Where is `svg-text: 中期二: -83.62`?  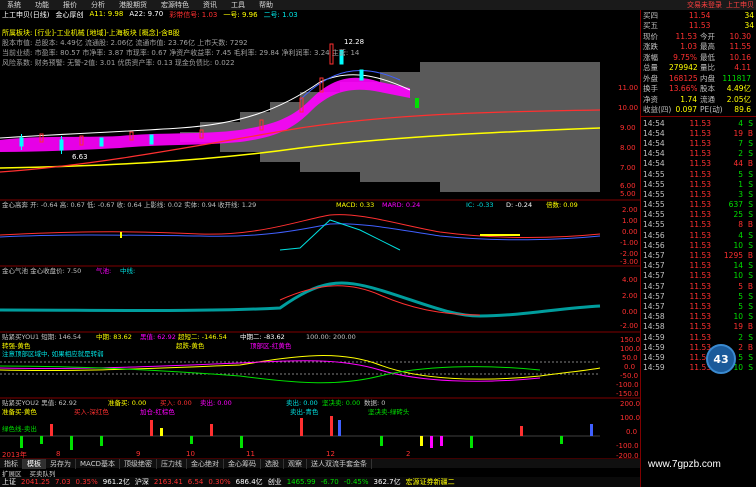 svg-text: 中期二: -83.62 is located at coordinates (262, 336).